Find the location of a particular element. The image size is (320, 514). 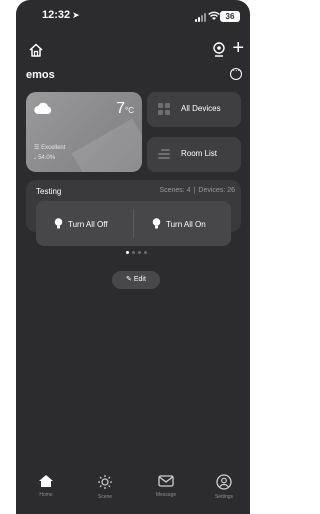

sun-icon is located at coordinates (105, 482).